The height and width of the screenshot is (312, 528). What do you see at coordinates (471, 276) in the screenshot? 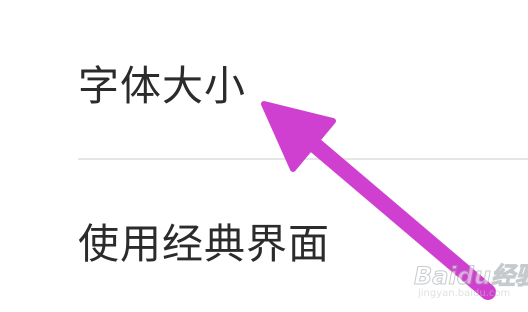
I see `watermark-brand: Baidu经验` at bounding box center [471, 276].